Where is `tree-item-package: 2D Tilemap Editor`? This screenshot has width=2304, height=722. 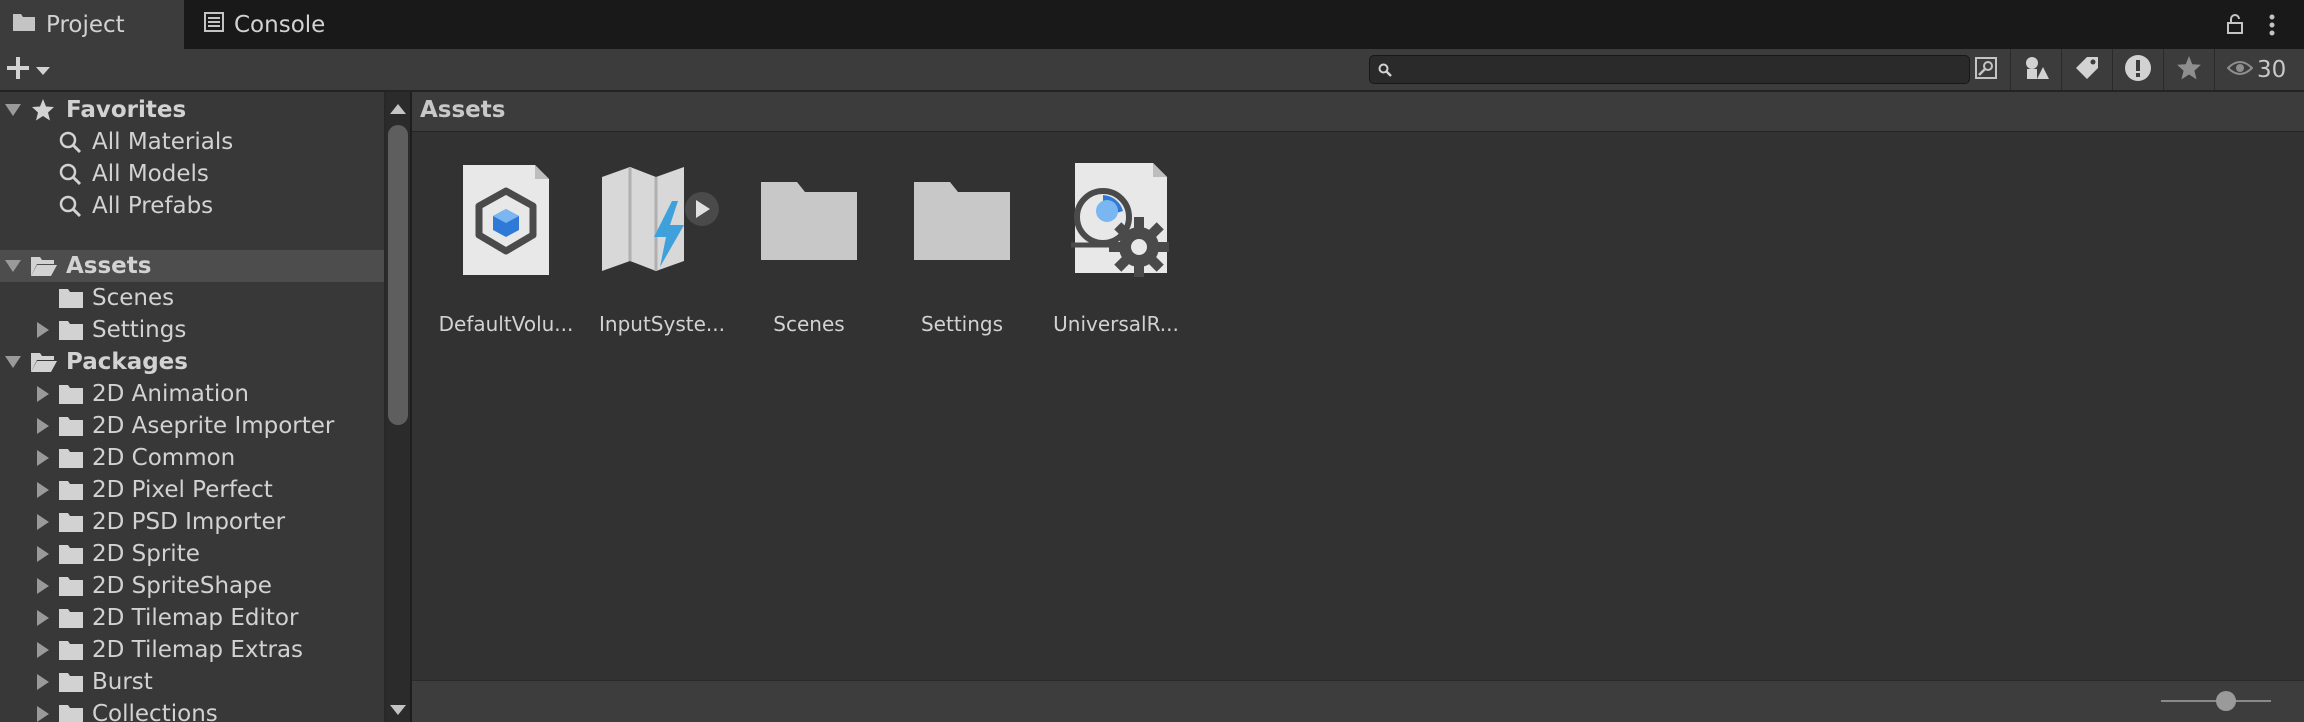 tree-item-package: 2D Tilemap Editor is located at coordinates (192, 618).